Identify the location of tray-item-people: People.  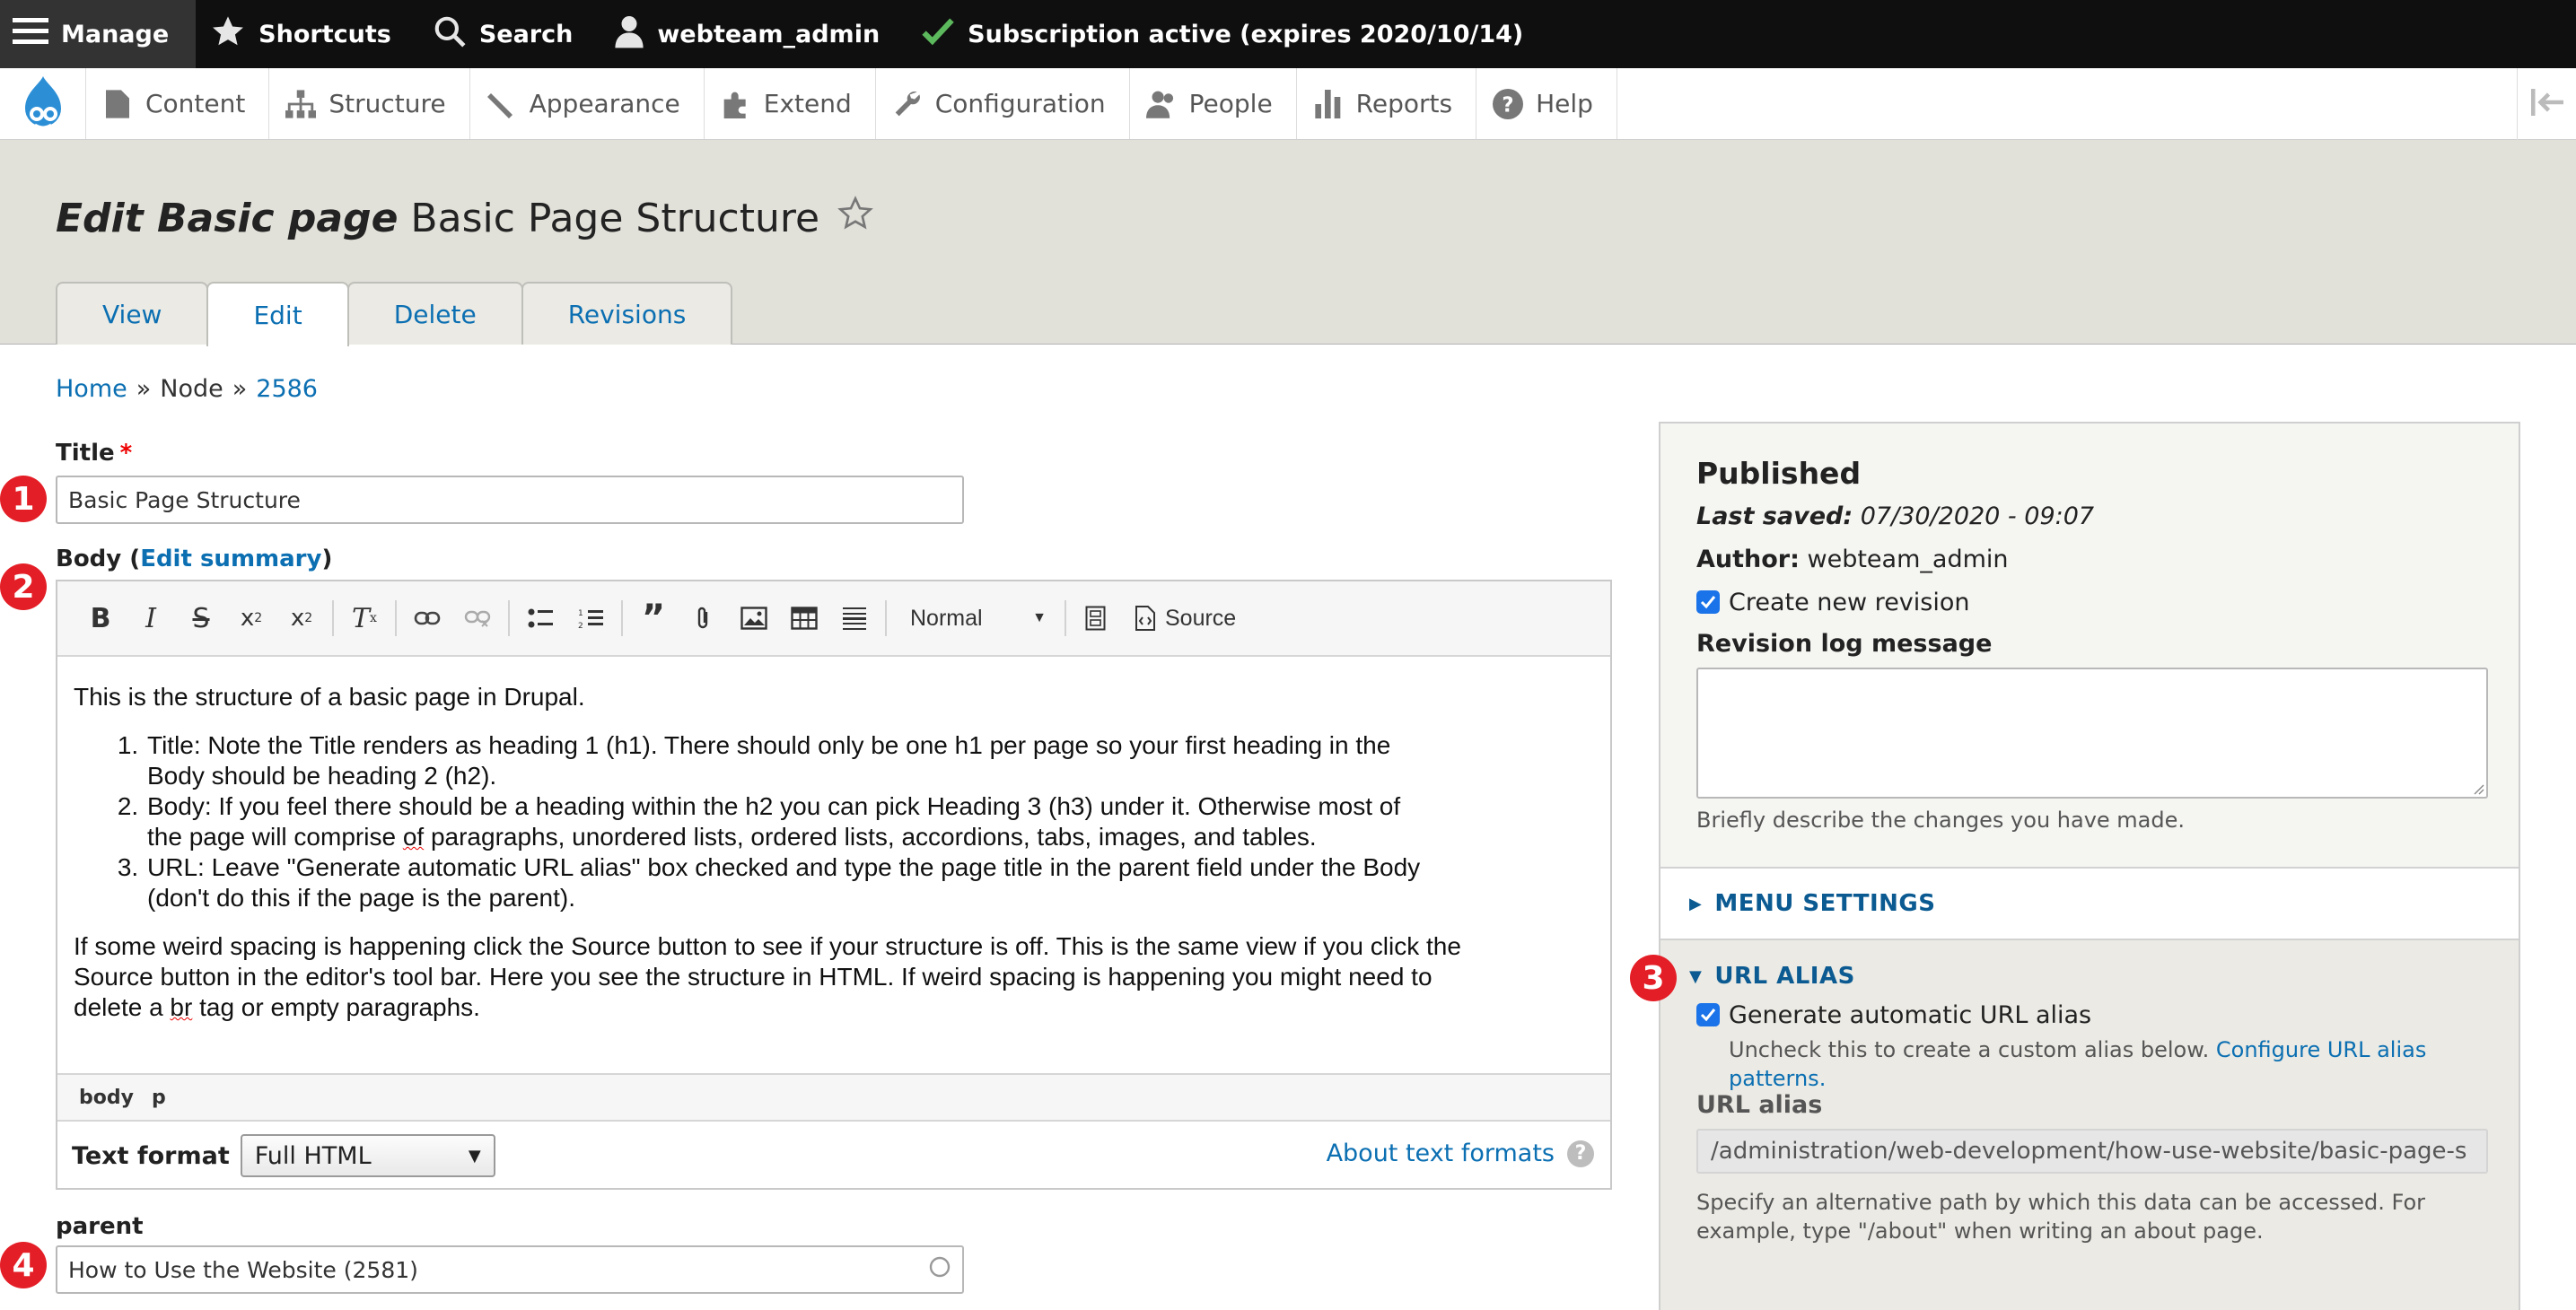
(1213, 103).